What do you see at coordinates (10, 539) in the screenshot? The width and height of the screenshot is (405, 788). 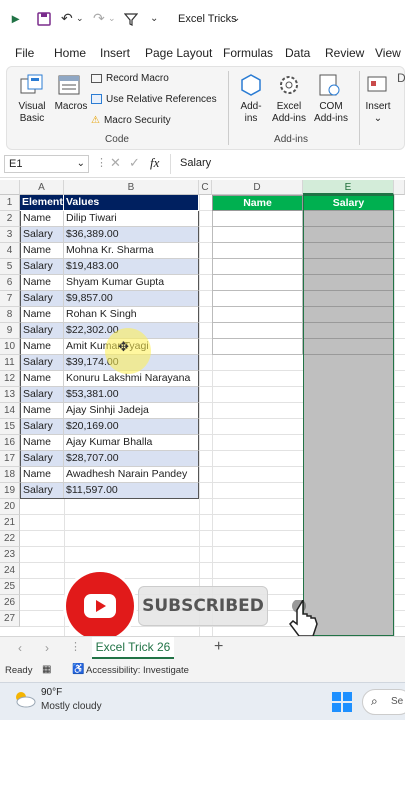 I see `row-header: 22` at bounding box center [10, 539].